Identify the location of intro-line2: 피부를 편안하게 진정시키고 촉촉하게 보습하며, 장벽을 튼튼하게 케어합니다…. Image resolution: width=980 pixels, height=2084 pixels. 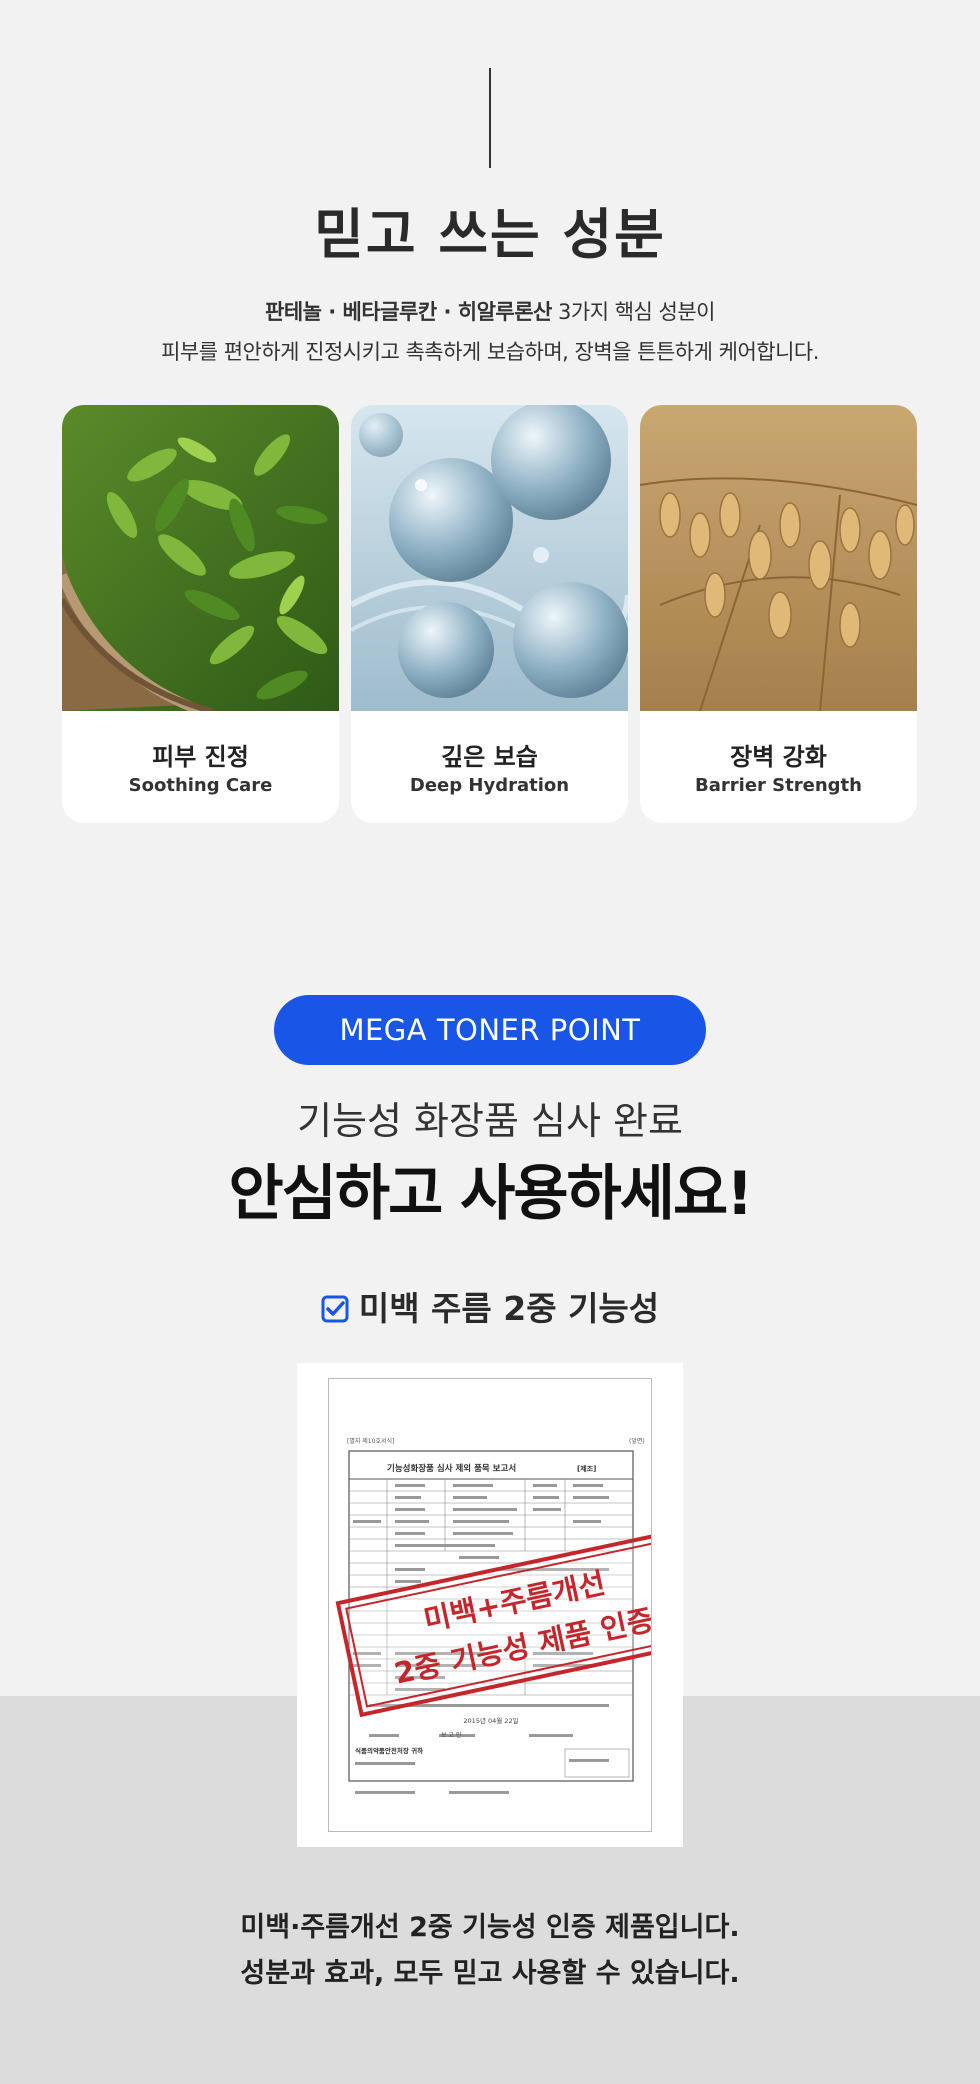
(490, 352).